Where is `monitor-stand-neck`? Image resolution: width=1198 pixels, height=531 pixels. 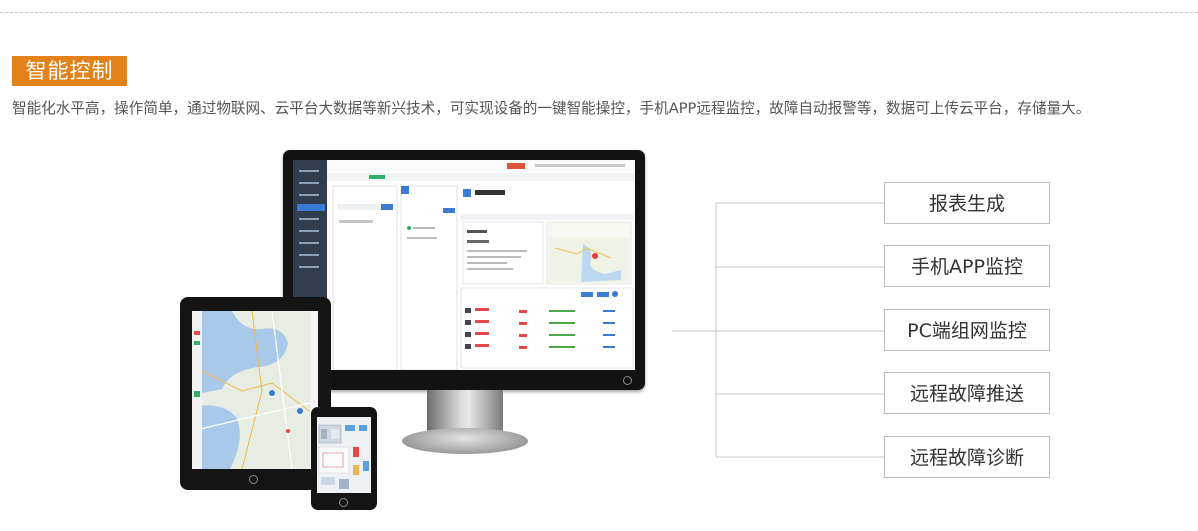 monitor-stand-neck is located at coordinates (465, 411).